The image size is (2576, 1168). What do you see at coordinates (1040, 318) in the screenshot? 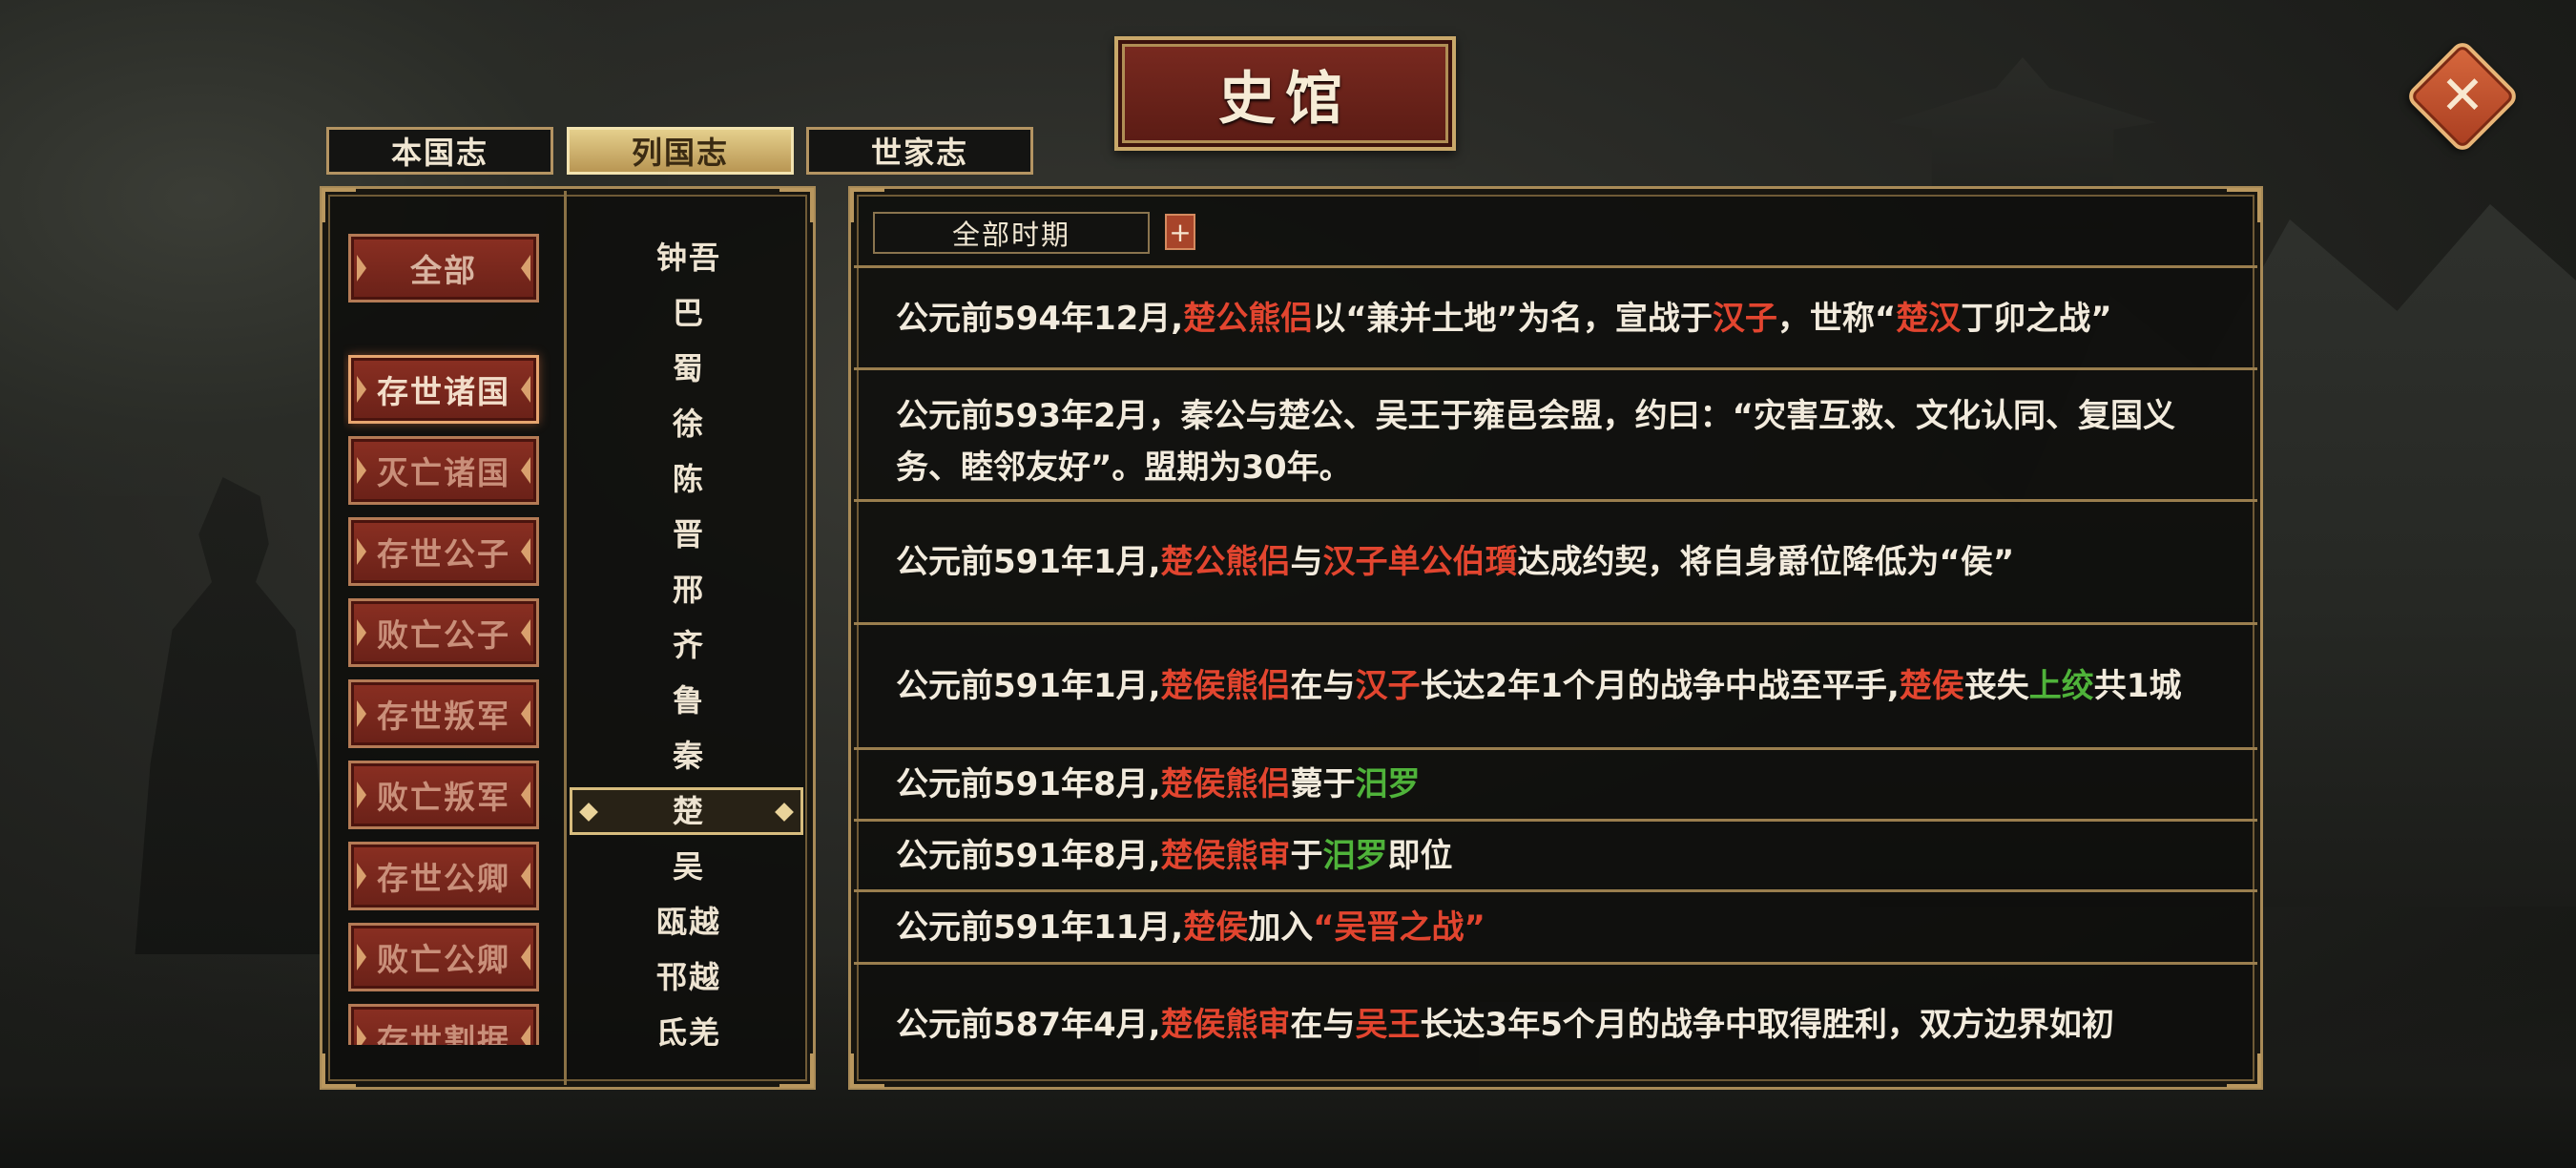
I see `entry-text: 公元前594年12月,` at bounding box center [1040, 318].